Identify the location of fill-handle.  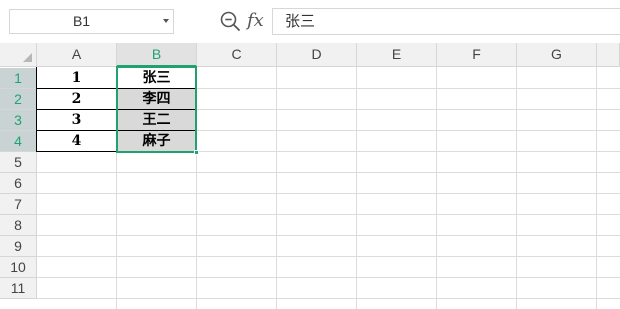
(196, 152).